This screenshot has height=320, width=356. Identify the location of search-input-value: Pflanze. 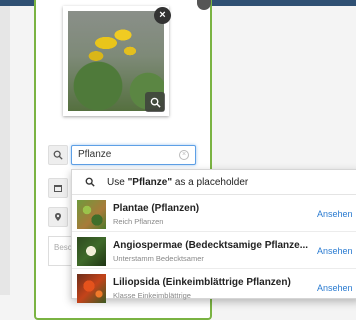
(95, 154).